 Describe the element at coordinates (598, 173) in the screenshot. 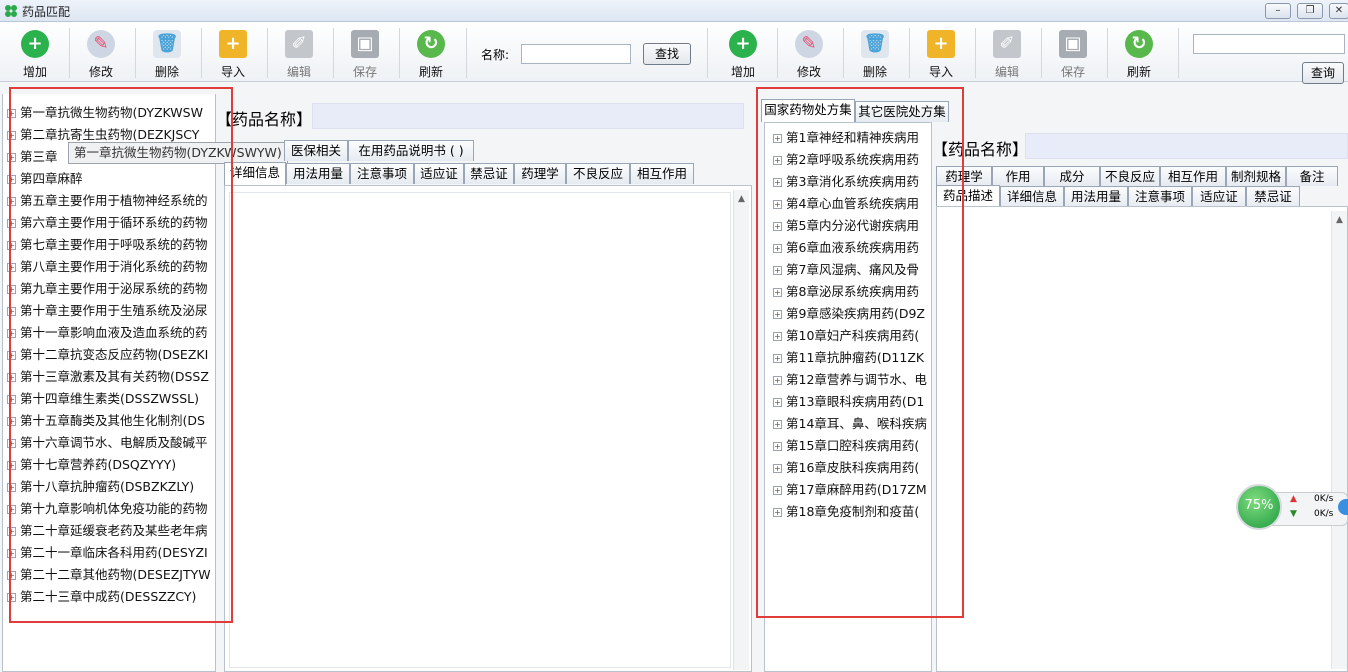

I see `tab-adverse-reactions: 不良反应` at that location.